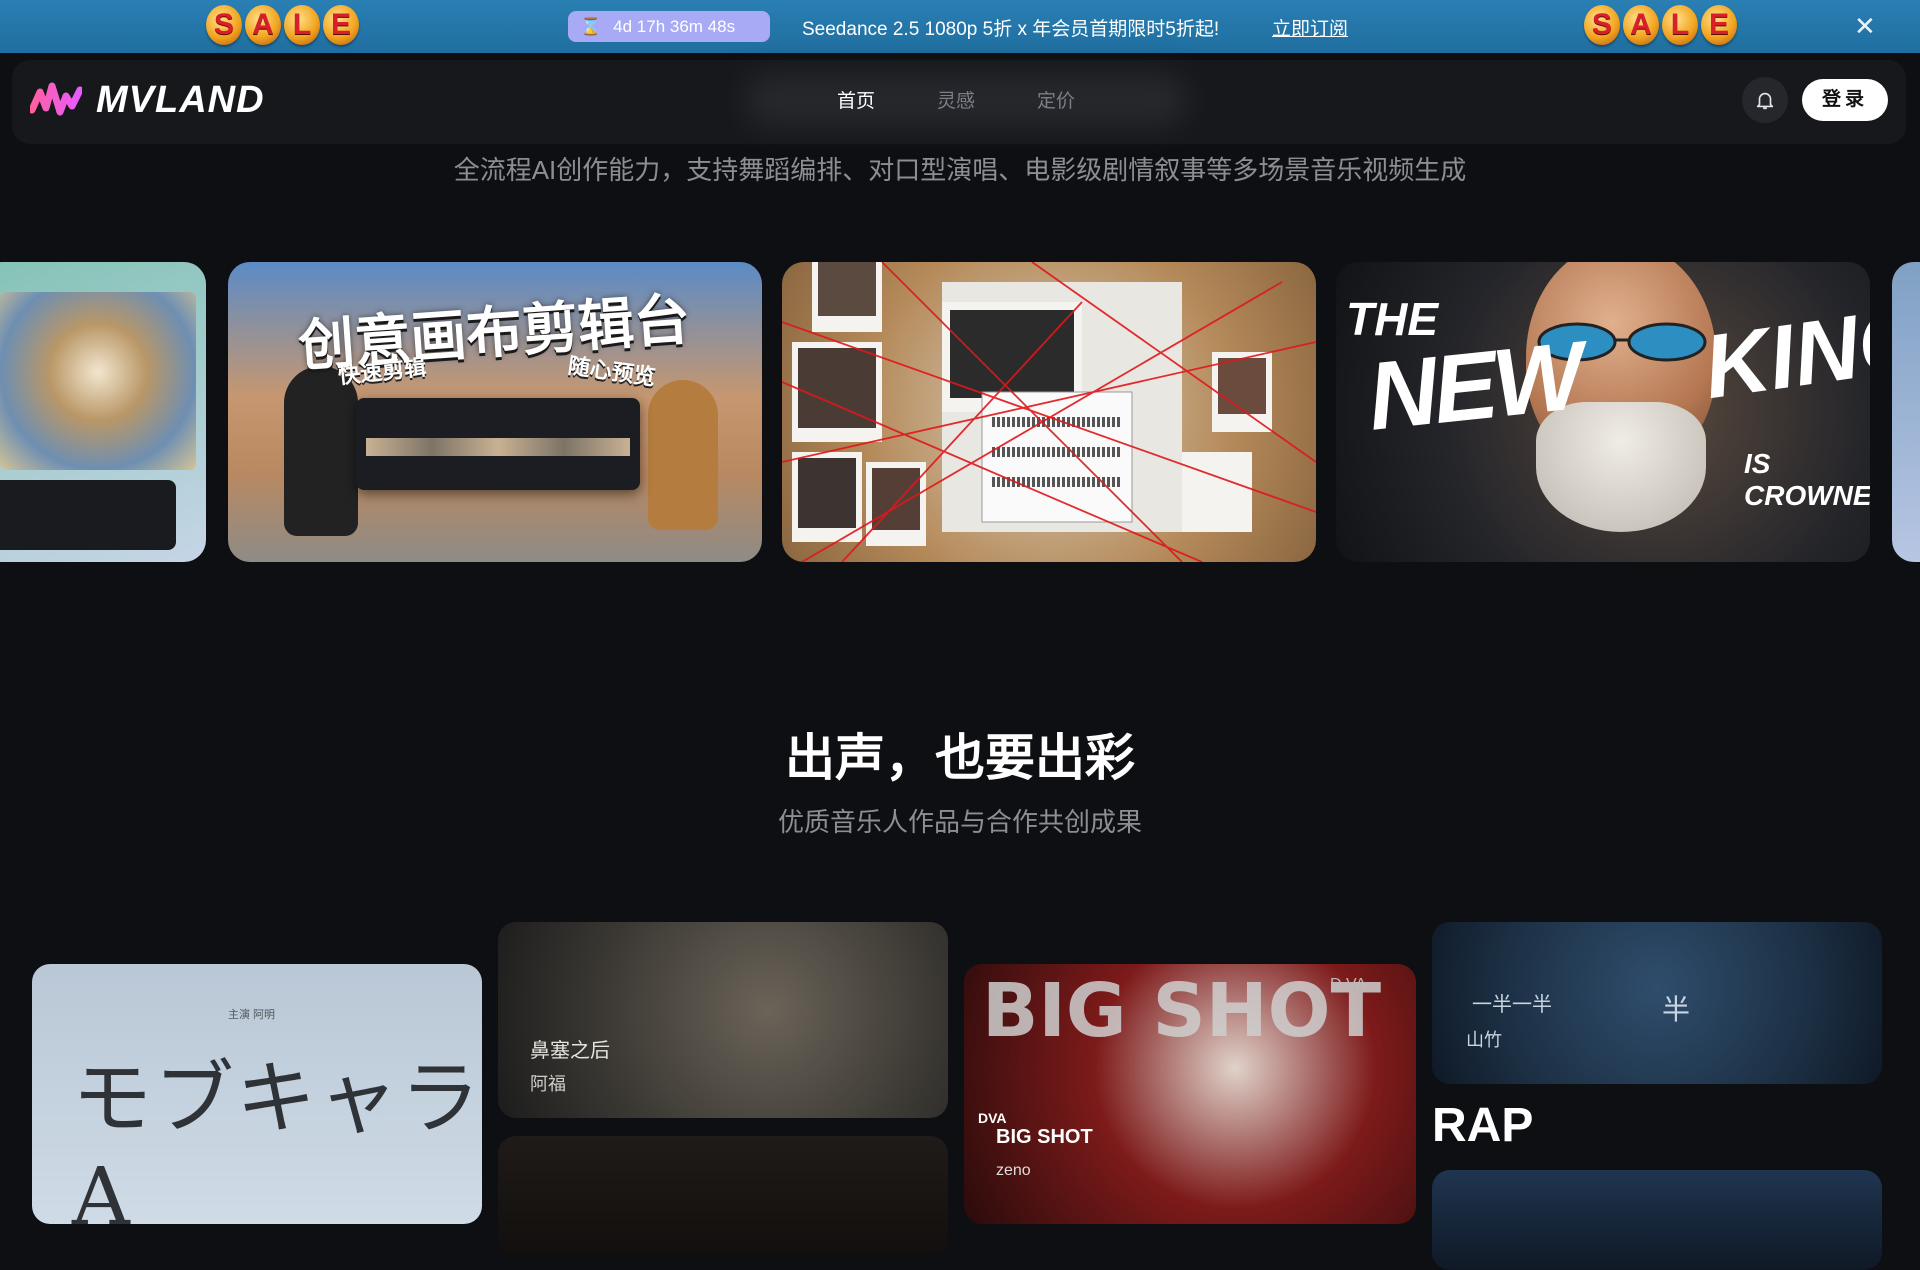 The height and width of the screenshot is (1270, 1920). I want to click on countdown-timer: ⌛ 4d 17h 36m 48s, so click(669, 26).